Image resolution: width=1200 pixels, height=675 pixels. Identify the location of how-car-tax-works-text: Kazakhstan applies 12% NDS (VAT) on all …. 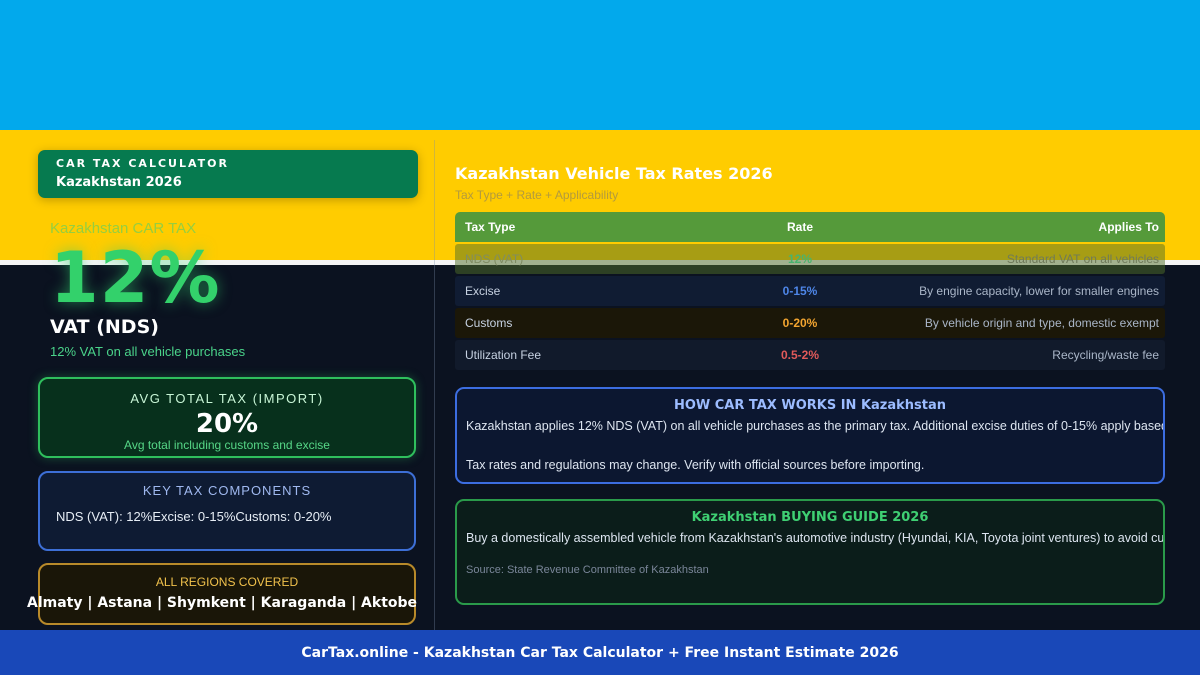
(815, 426).